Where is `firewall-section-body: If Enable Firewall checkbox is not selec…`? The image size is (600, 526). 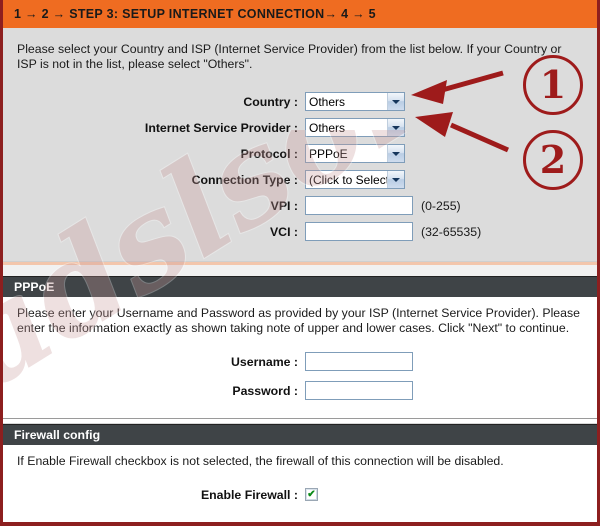
firewall-section-body: If Enable Firewall checkbox is not selec… is located at coordinates (300, 483).